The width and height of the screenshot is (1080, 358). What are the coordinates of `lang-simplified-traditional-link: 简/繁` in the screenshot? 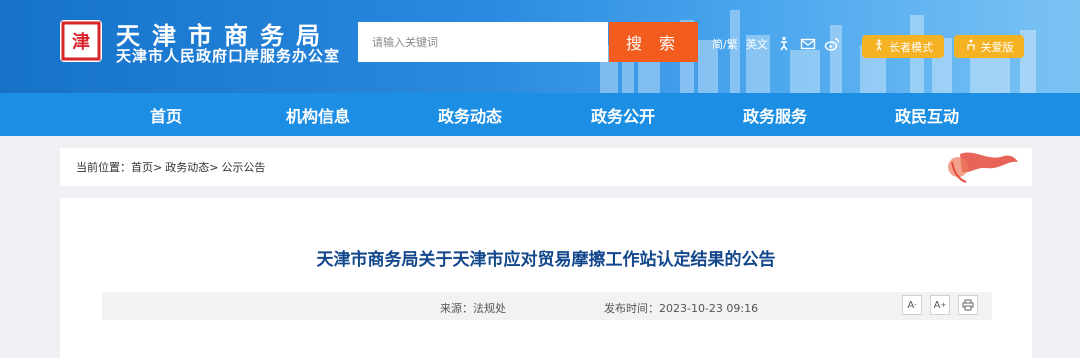 It's located at (725, 44).